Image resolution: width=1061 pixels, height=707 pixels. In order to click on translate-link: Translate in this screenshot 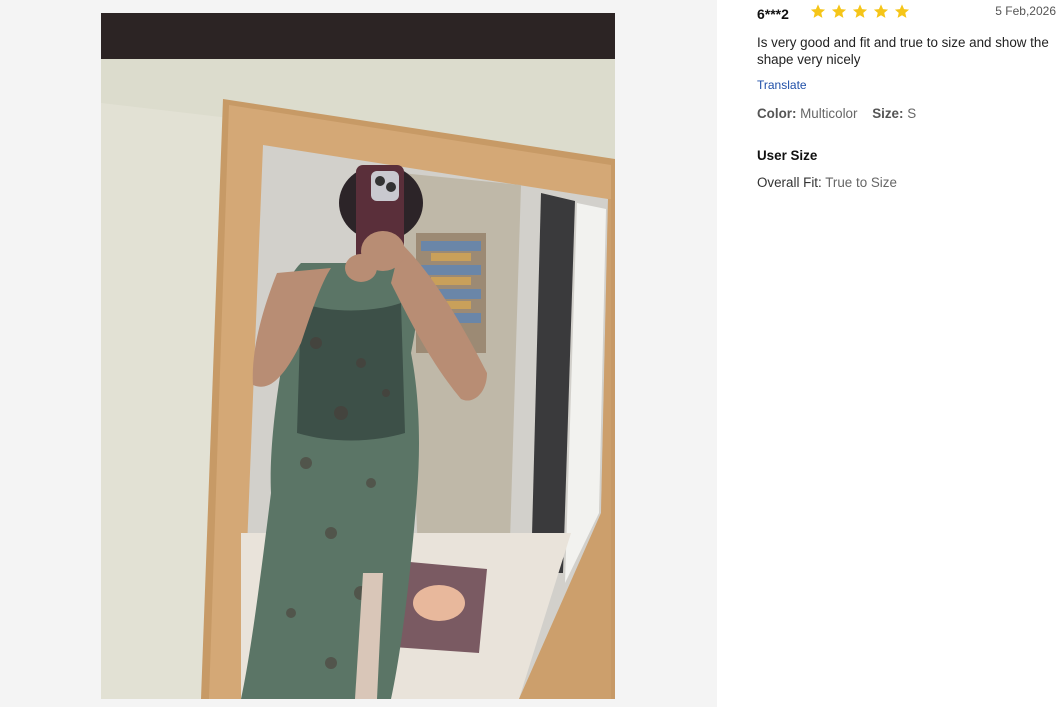, I will do `click(782, 85)`.